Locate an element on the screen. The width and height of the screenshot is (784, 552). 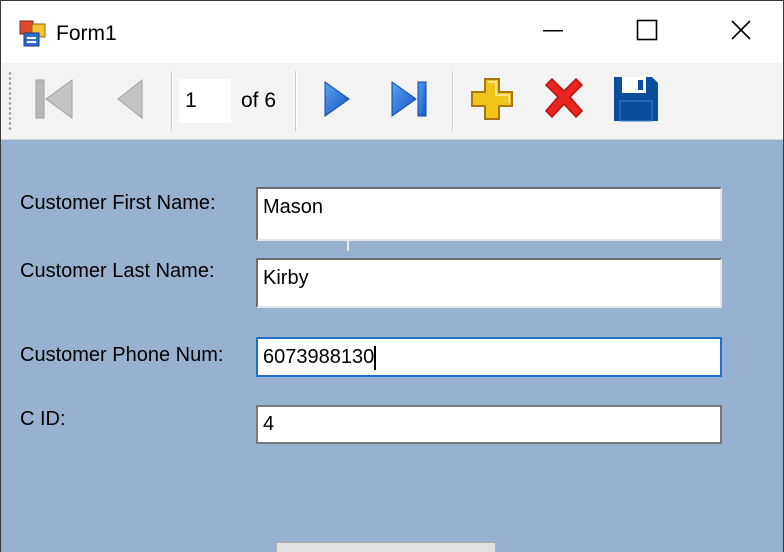
binding-navigator-toolbar: 1 of 6 is located at coordinates (392, 101).